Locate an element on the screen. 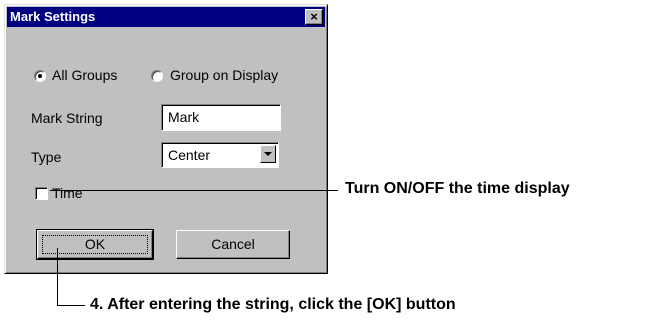 This screenshot has width=659, height=320. radio-all-groups-label: All Groups is located at coordinates (84, 75).